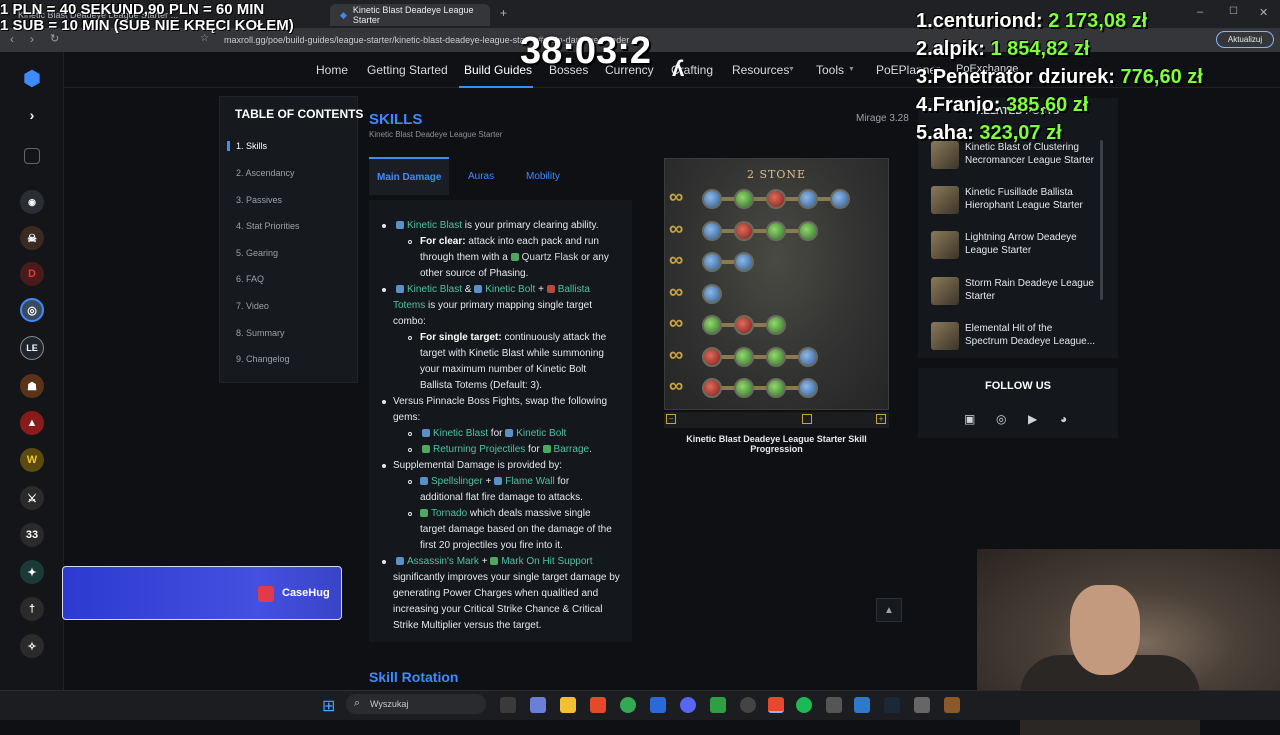 This screenshot has height=735, width=1280. Describe the element at coordinates (760, 70) in the screenshot. I see `nav-resources: Resources` at that location.